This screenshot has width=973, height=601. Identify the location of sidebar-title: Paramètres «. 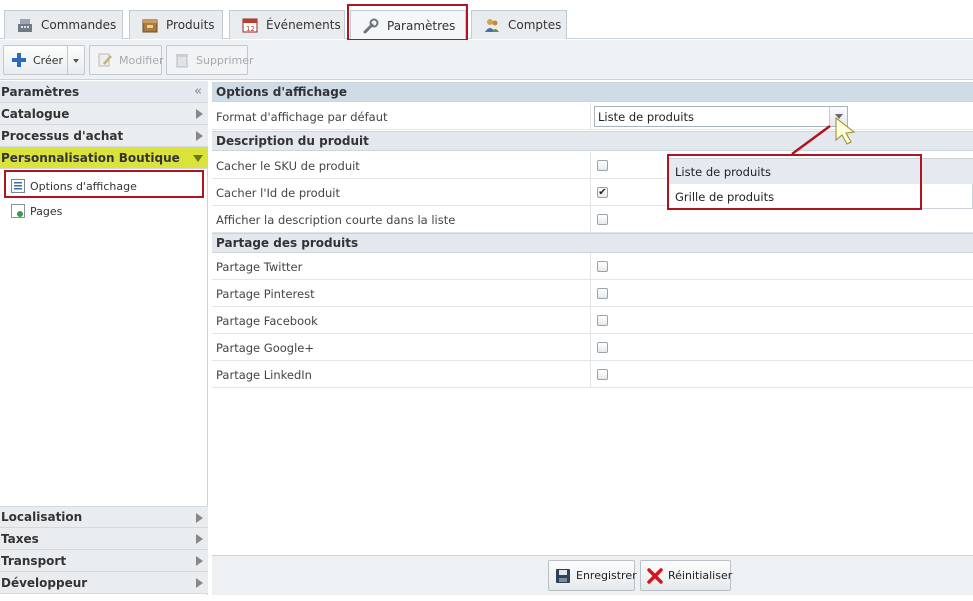
(104, 92).